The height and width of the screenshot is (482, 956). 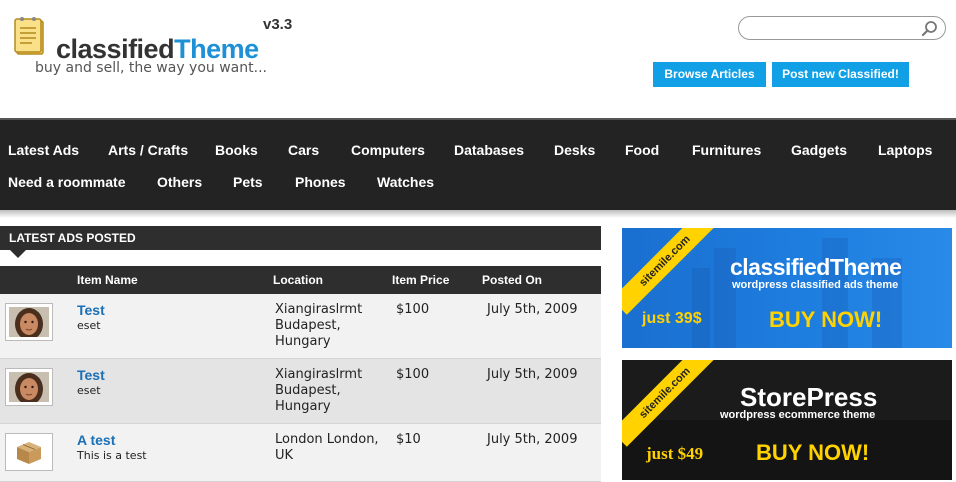 I want to click on nav-item-books: Books, so click(x=236, y=150).